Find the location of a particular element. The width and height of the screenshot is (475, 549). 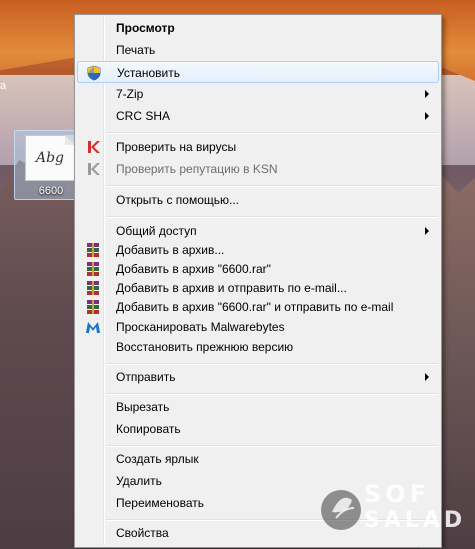

kaspersky-ksn-icon is located at coordinates (93, 169).